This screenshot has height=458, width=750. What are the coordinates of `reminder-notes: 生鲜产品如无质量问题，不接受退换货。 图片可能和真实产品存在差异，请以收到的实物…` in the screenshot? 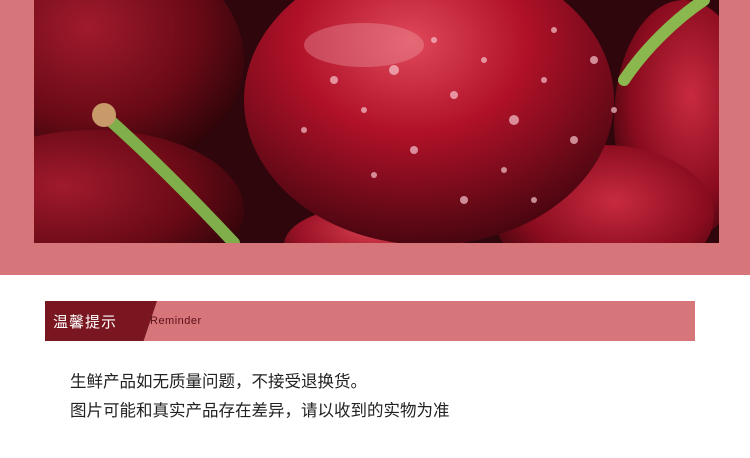 It's located at (260, 396).